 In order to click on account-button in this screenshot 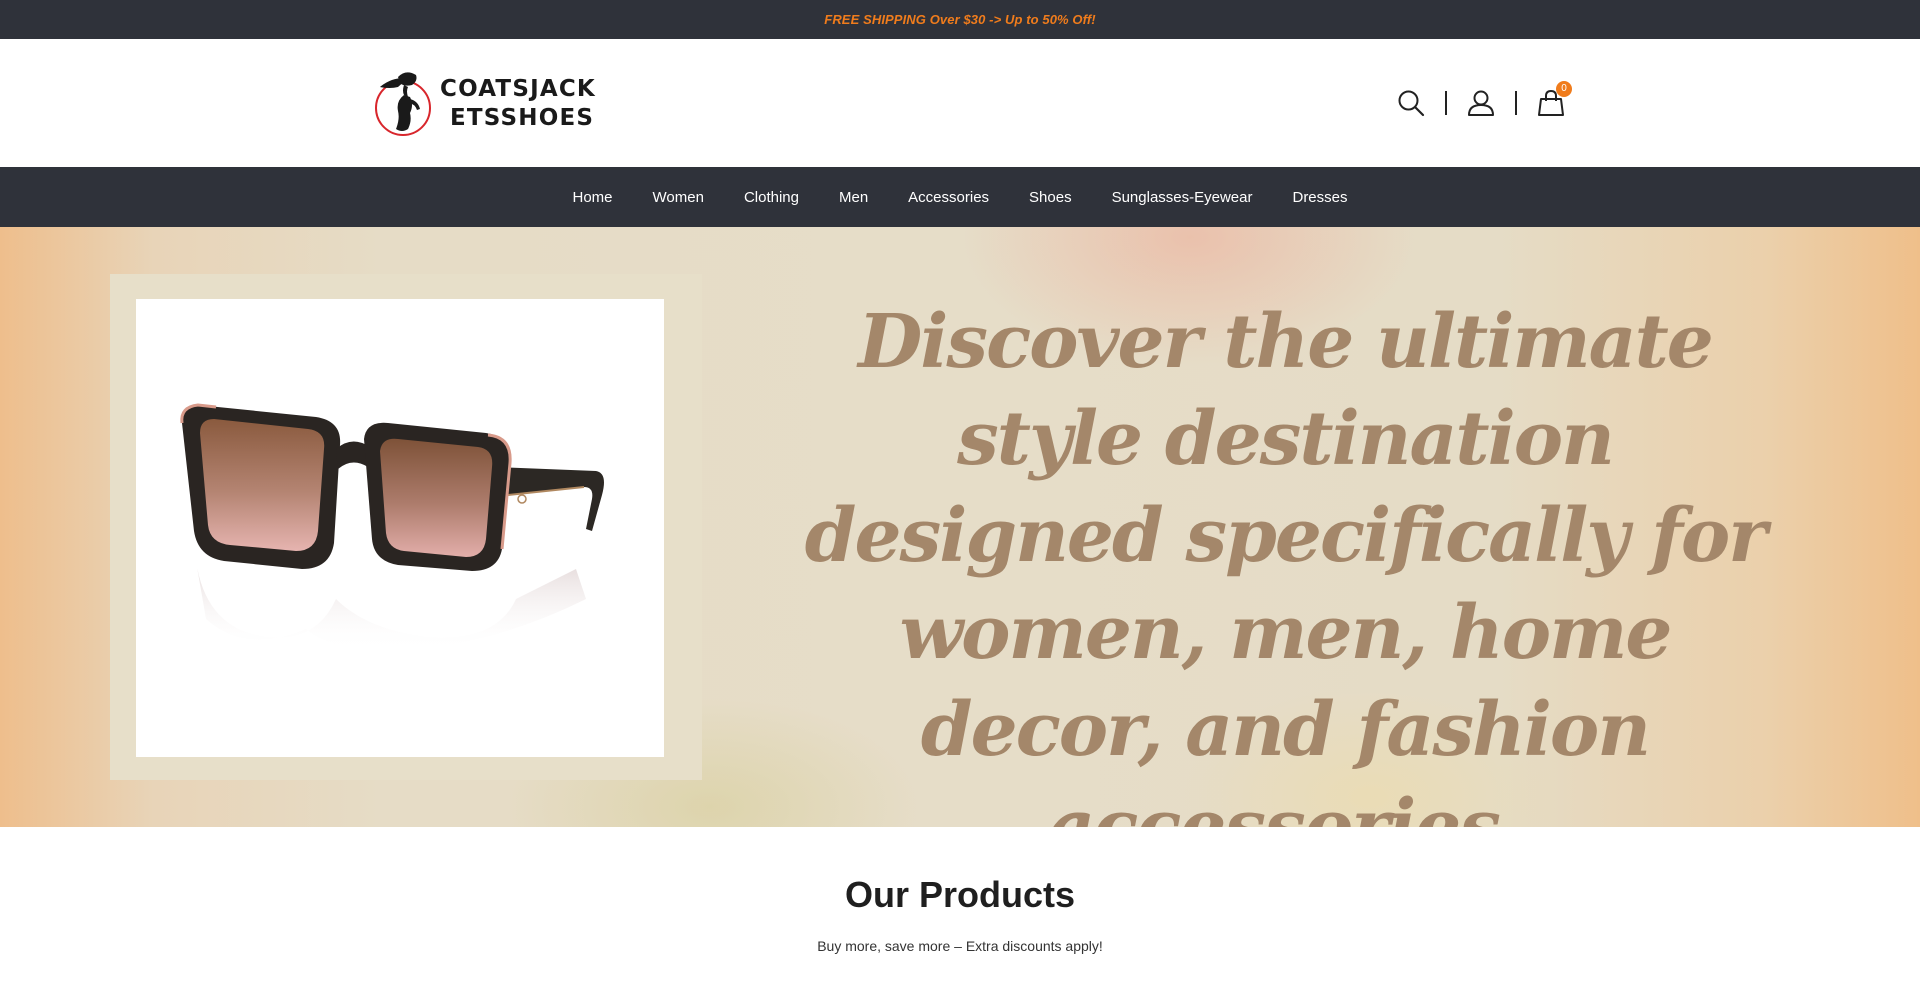, I will do `click(1481, 103)`.